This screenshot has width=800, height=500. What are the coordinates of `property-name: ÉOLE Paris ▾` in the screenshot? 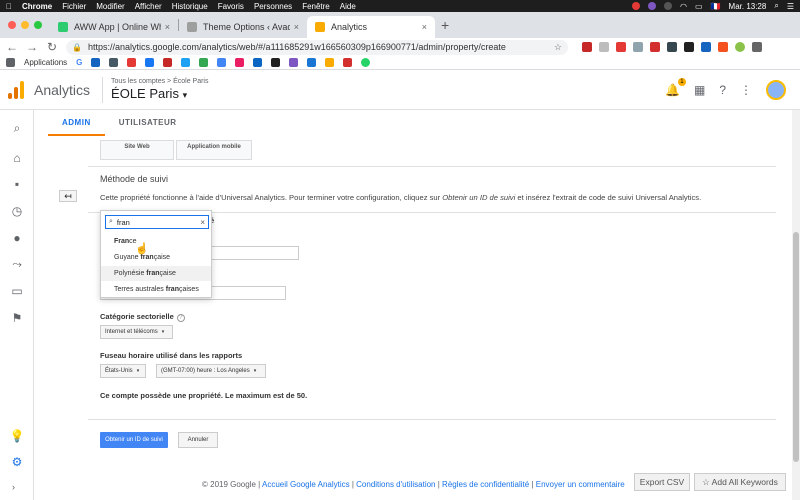 It's located at (159, 93).